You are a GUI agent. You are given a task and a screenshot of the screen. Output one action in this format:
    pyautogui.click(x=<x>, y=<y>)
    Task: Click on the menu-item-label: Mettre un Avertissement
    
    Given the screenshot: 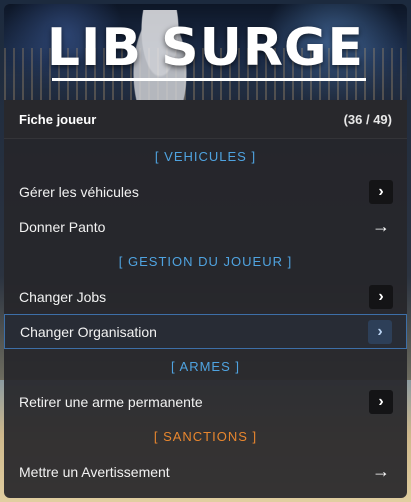 What is the action you would take?
    pyautogui.click(x=94, y=471)
    